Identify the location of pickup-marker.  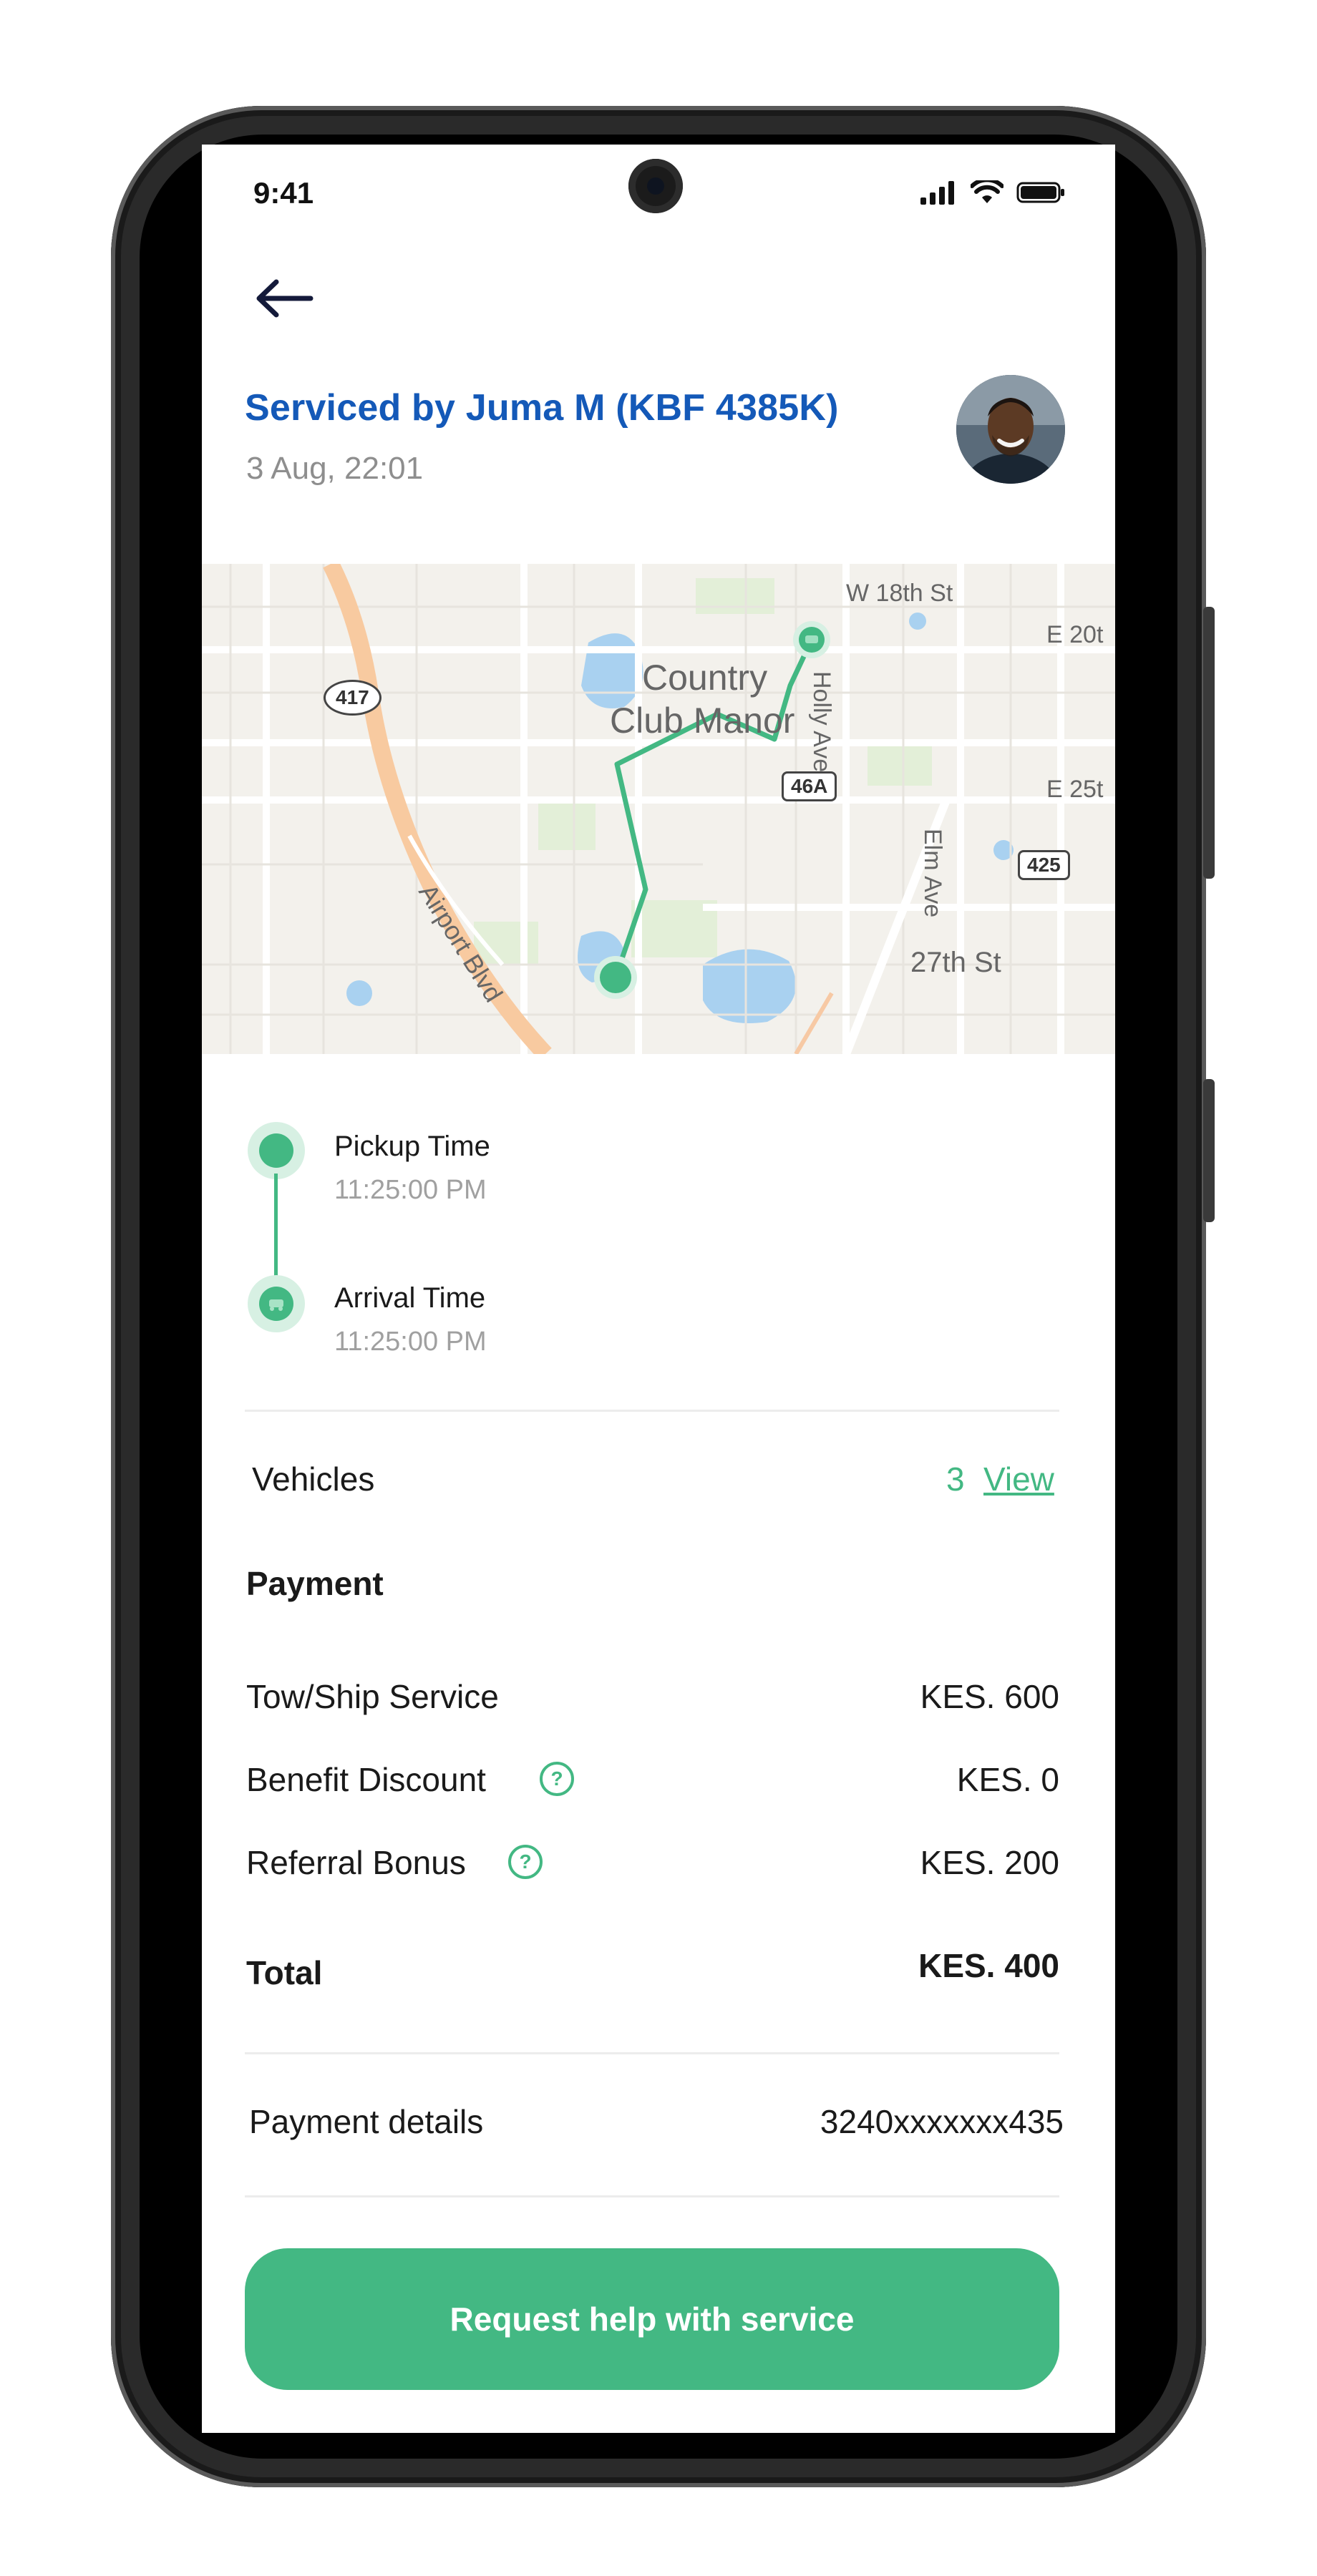
(276, 1150).